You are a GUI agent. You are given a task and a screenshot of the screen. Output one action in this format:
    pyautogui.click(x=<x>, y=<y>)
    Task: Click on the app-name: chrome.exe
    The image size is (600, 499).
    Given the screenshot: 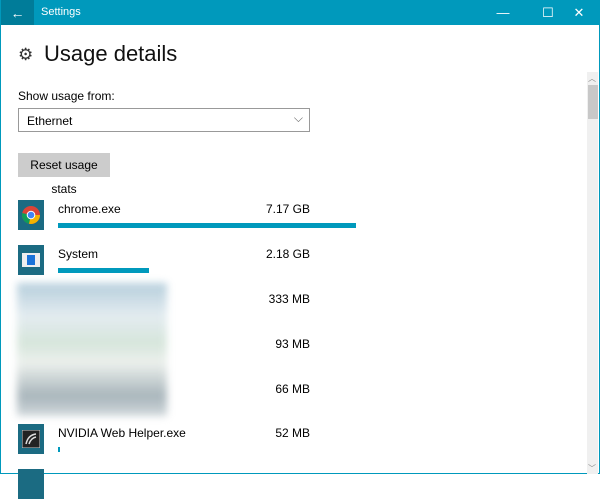 What is the action you would take?
    pyautogui.click(x=89, y=209)
    